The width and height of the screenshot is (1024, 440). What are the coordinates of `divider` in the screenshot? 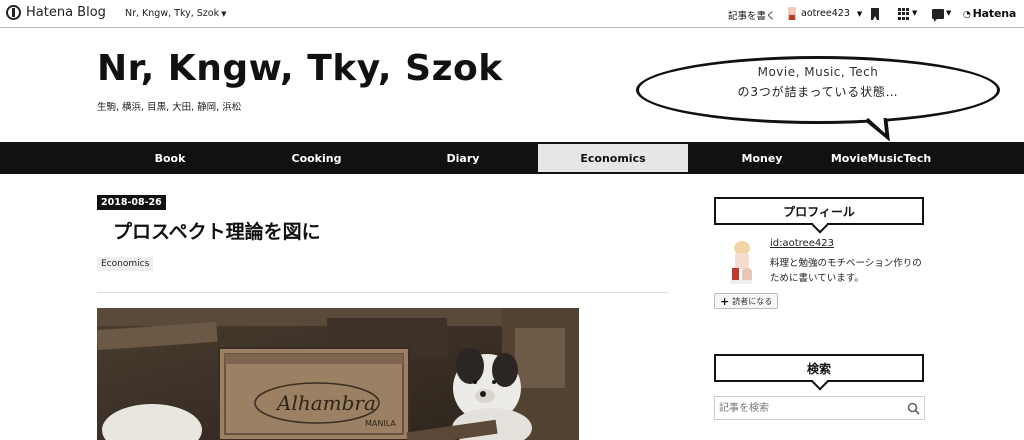 It's located at (383, 292).